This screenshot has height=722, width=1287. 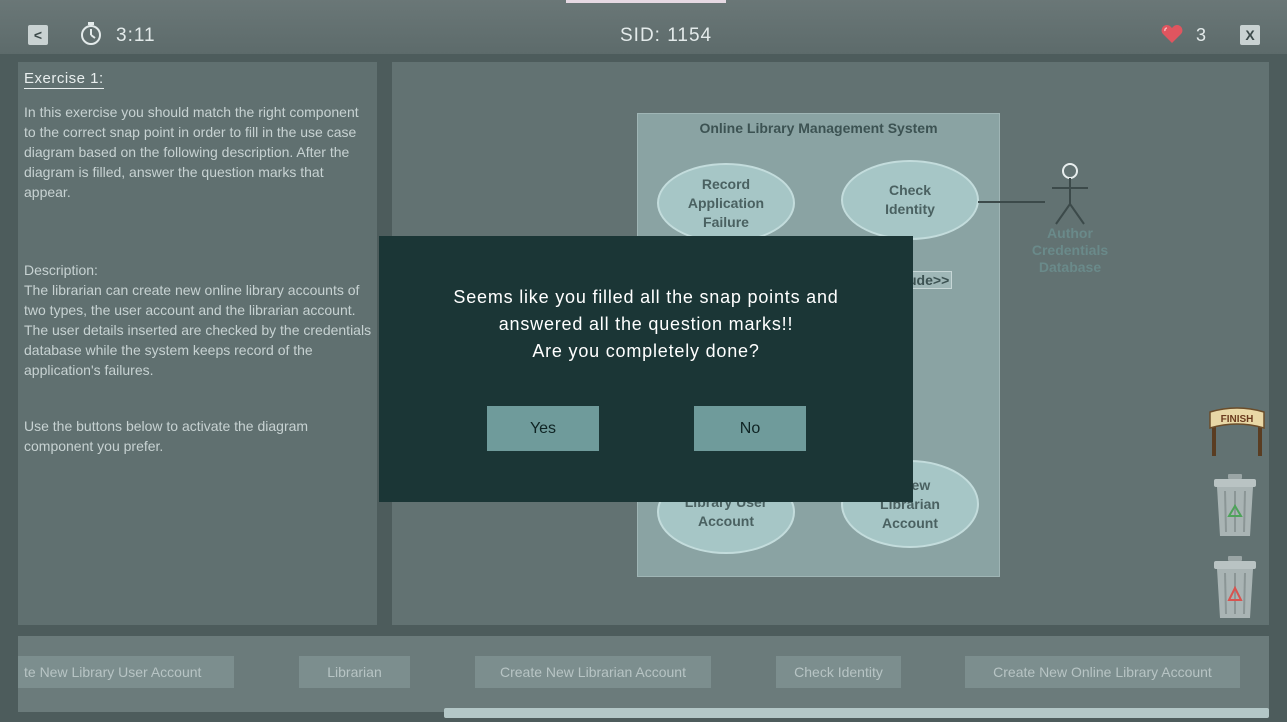 What do you see at coordinates (1237, 429) in the screenshot?
I see `finish-button: FINISH` at bounding box center [1237, 429].